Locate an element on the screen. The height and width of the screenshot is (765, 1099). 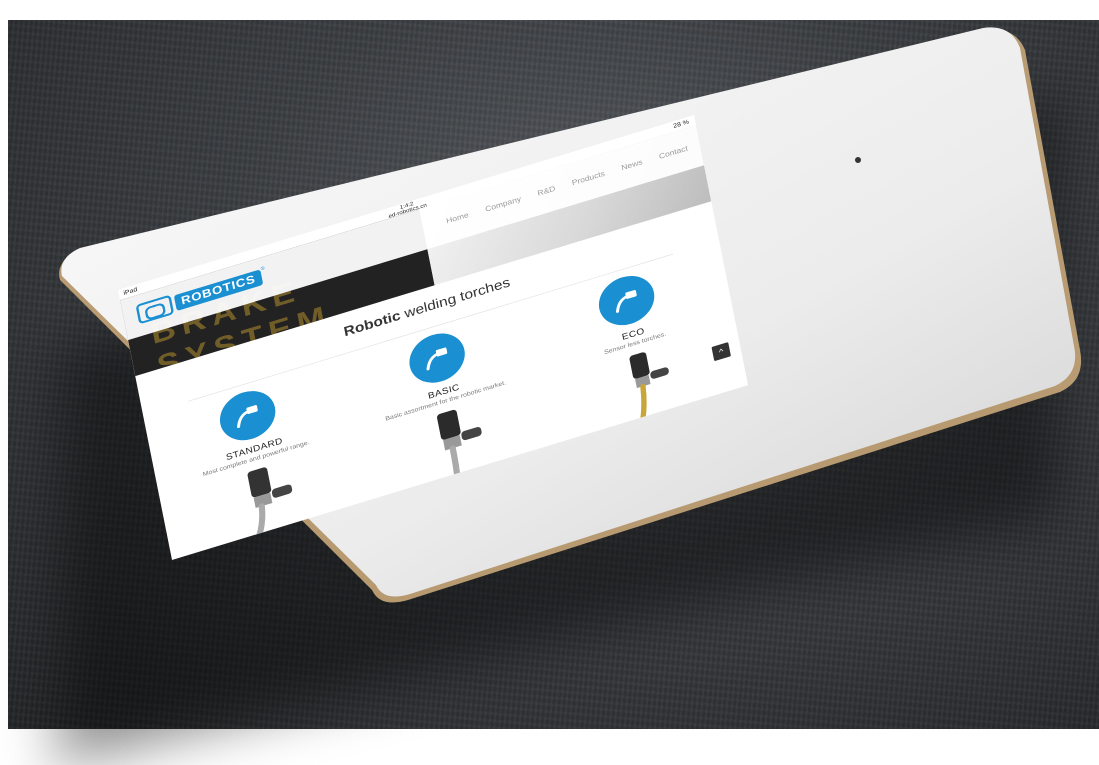
registered-mark: ® is located at coordinates (263, 269).